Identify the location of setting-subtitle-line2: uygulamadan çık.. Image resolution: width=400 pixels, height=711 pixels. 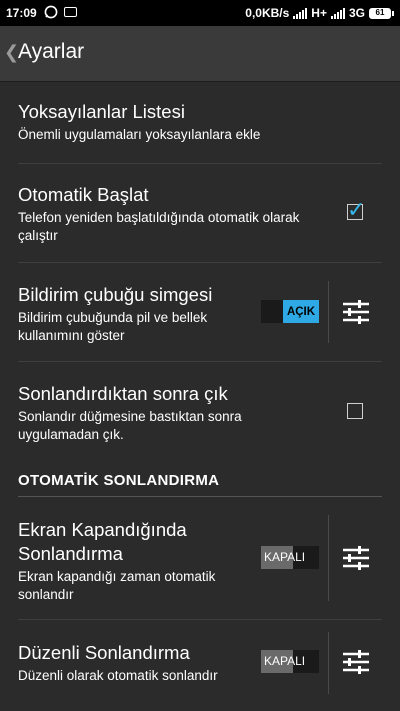
(71, 434).